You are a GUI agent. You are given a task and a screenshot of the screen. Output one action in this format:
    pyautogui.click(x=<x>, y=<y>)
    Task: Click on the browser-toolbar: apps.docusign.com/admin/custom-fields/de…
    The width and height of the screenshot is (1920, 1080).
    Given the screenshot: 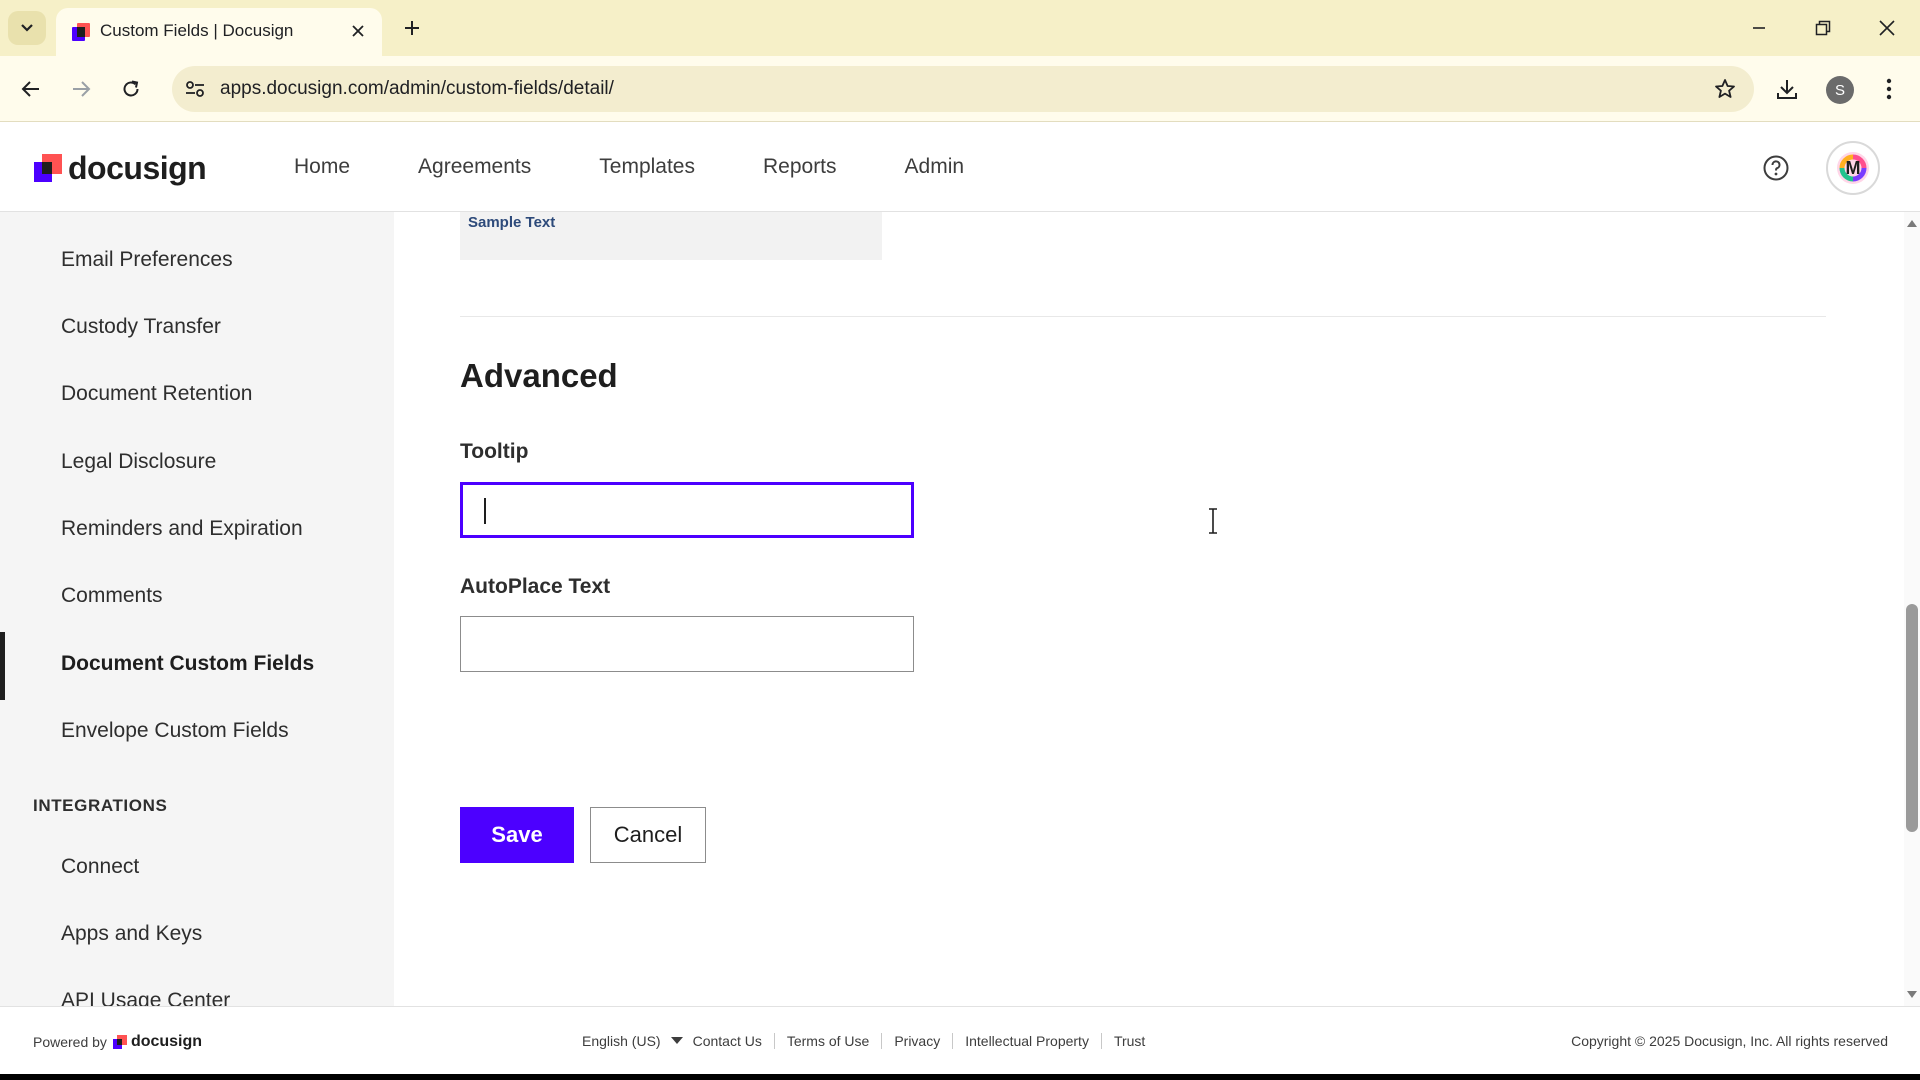 What is the action you would take?
    pyautogui.click(x=960, y=89)
    